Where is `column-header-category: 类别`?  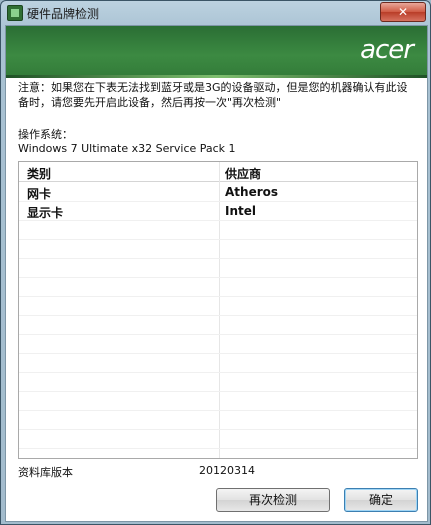
column-header-category: 类别 is located at coordinates (39, 173).